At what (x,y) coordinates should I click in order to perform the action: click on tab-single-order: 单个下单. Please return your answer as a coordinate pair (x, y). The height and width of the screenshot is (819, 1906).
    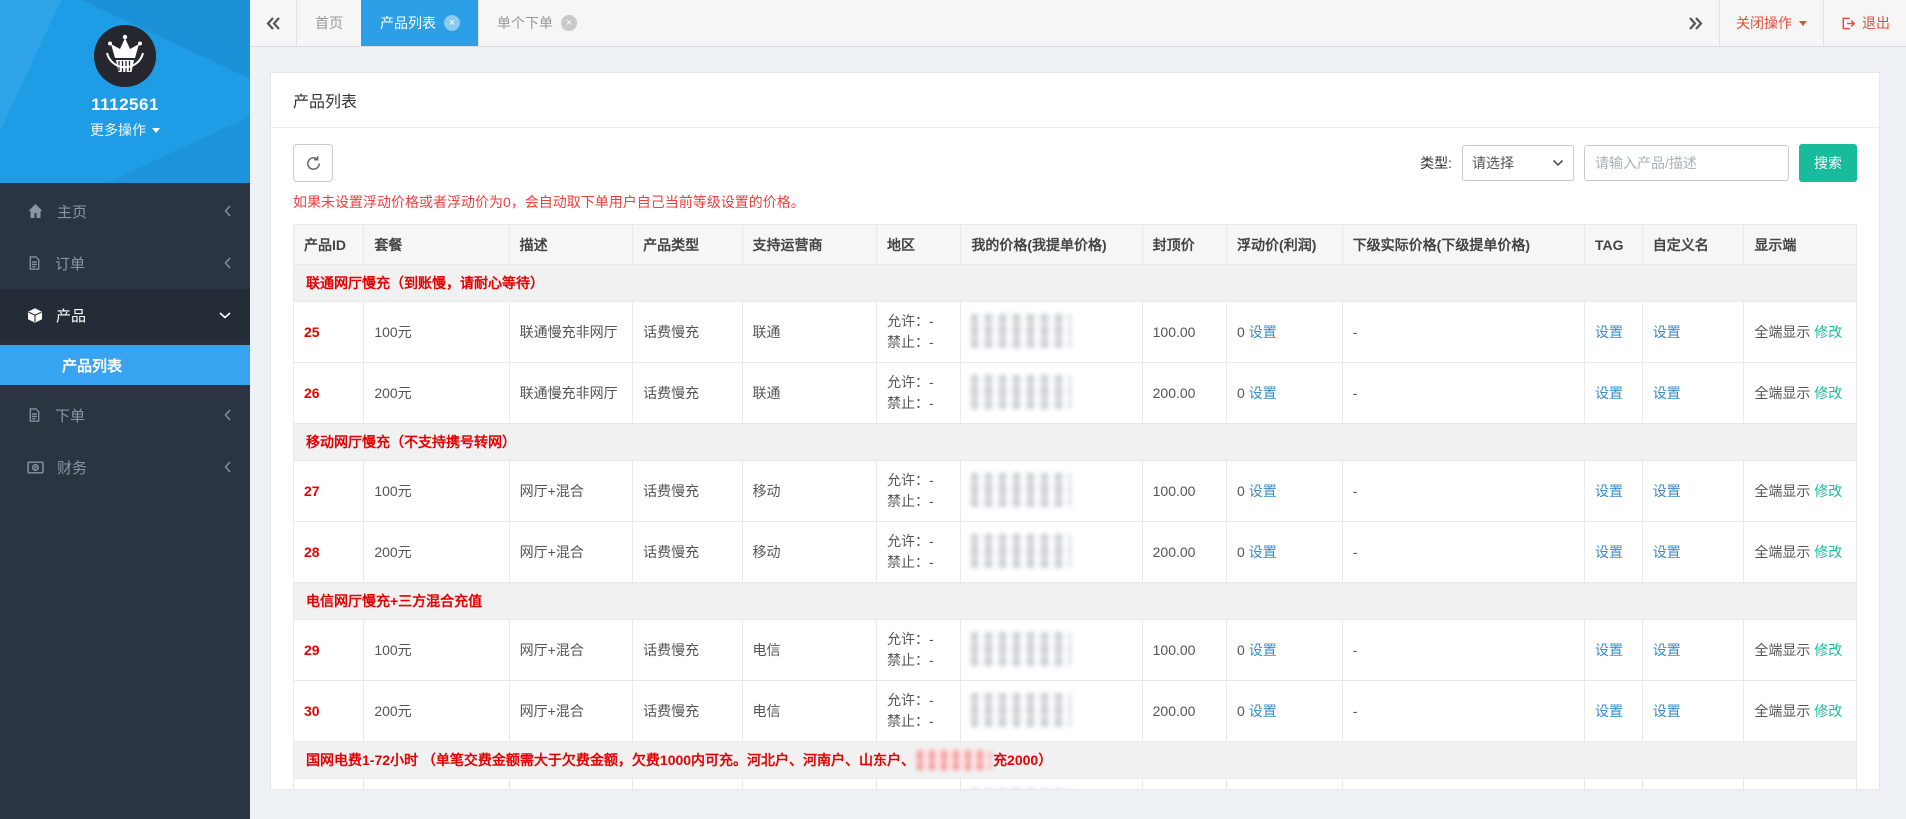
    Looking at the image, I should click on (536, 23).